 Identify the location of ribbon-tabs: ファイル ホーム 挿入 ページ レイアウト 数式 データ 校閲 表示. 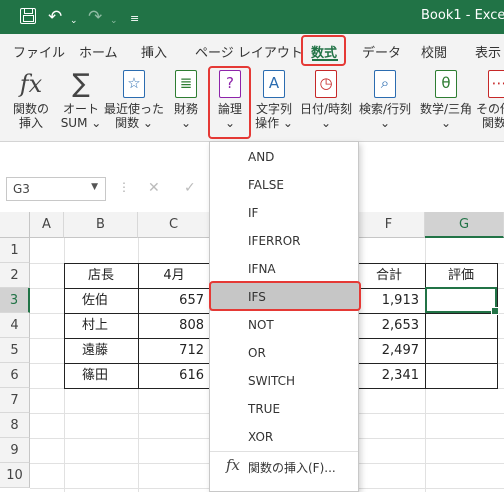
(252, 50).